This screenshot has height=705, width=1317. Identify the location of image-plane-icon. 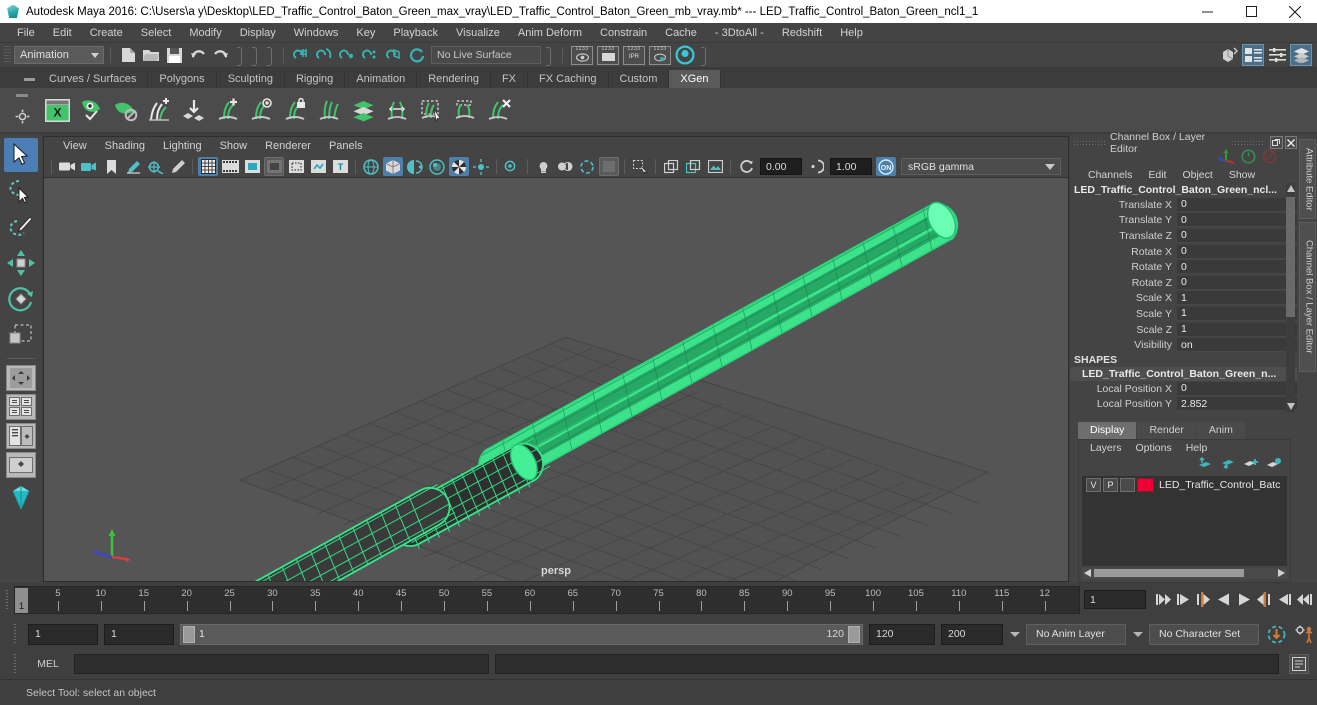
(133, 166).